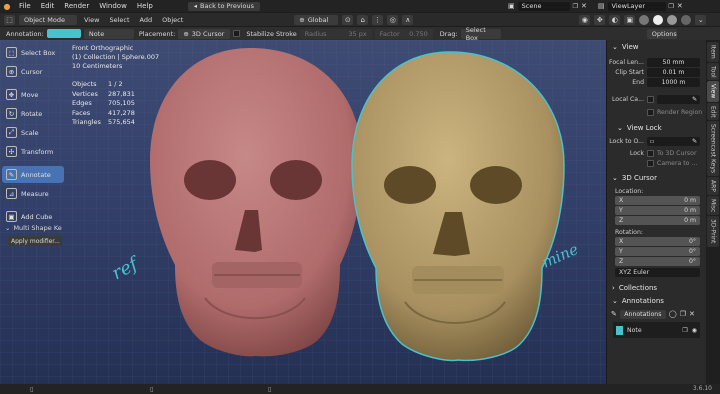 Image resolution: width=720 pixels, height=394 pixels. What do you see at coordinates (713, 206) in the screenshot?
I see `tab-misc: Misc` at bounding box center [713, 206].